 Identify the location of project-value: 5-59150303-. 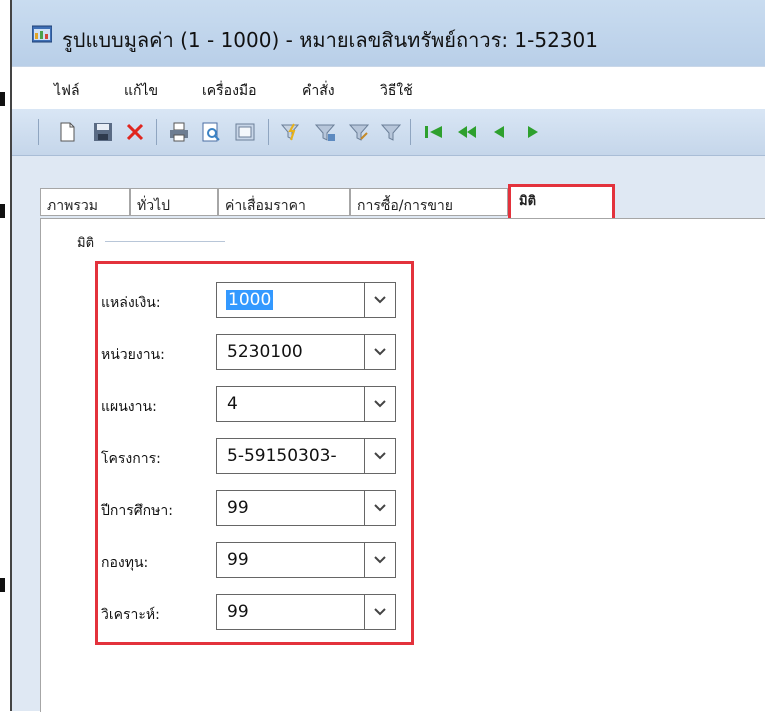
(282, 456).